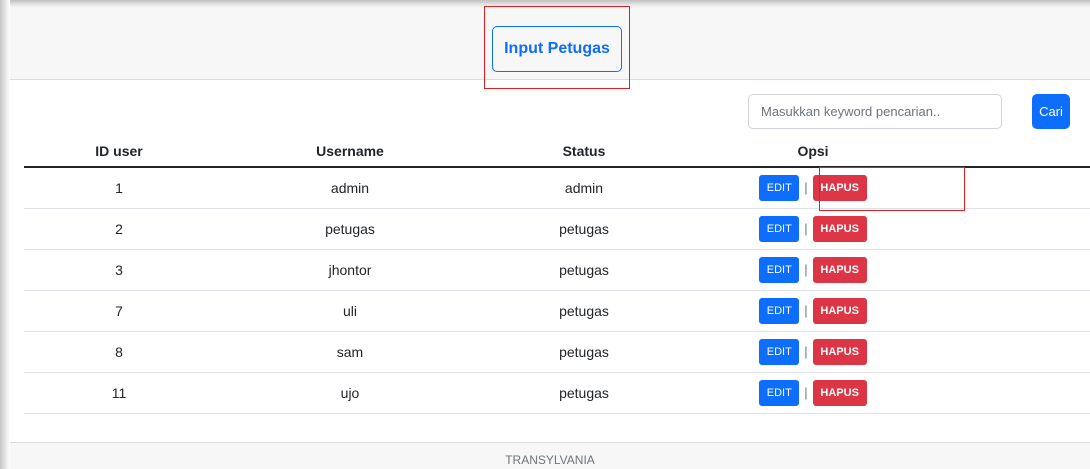 This screenshot has width=1090, height=469. I want to click on column-header-opsi: Opsi, so click(813, 151).